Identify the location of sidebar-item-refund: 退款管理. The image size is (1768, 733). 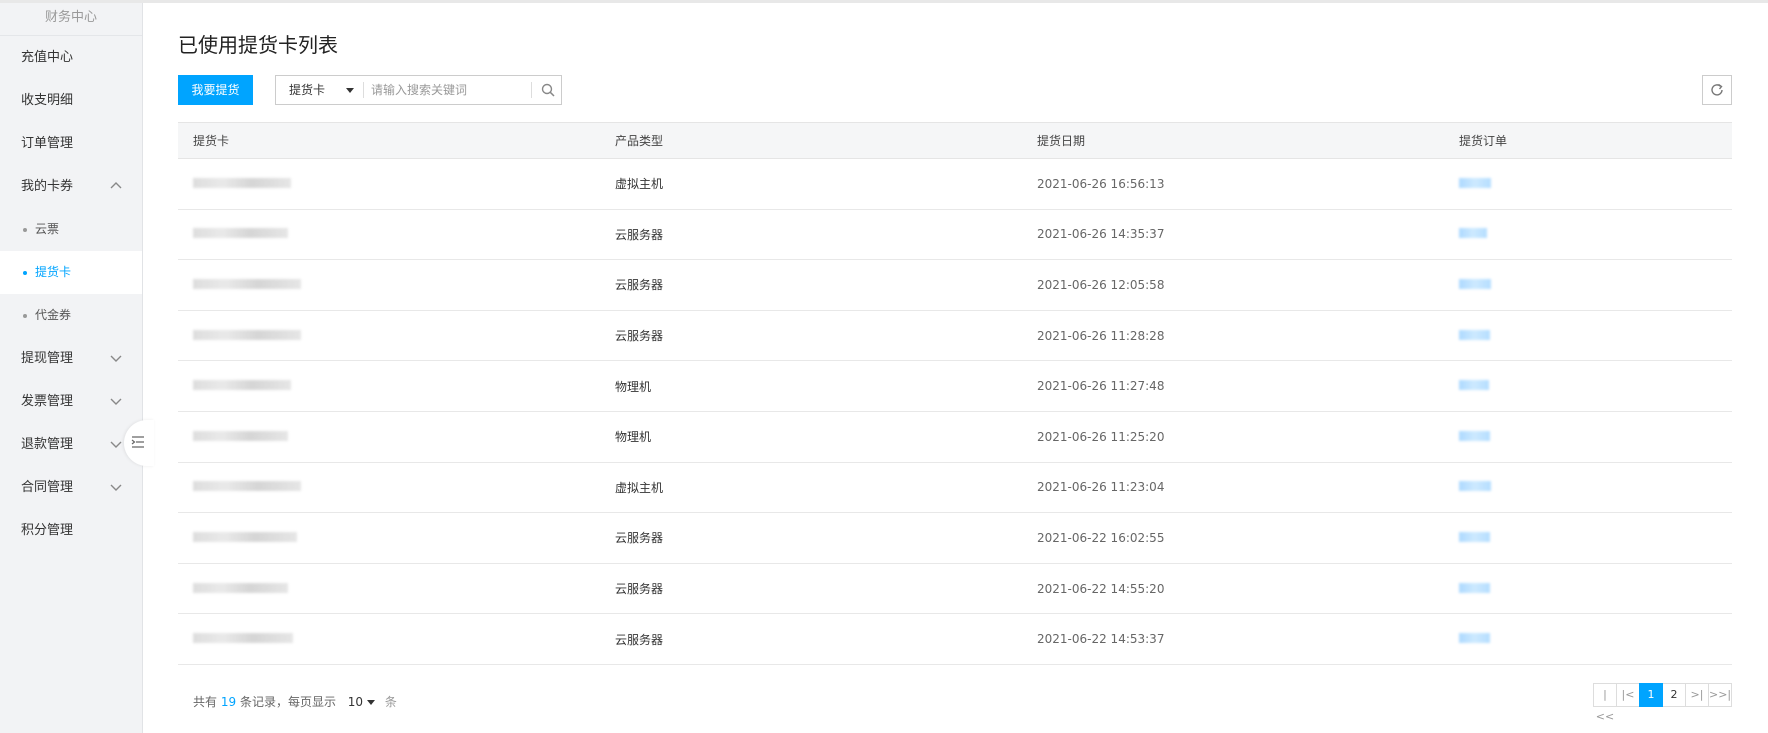
(71, 444).